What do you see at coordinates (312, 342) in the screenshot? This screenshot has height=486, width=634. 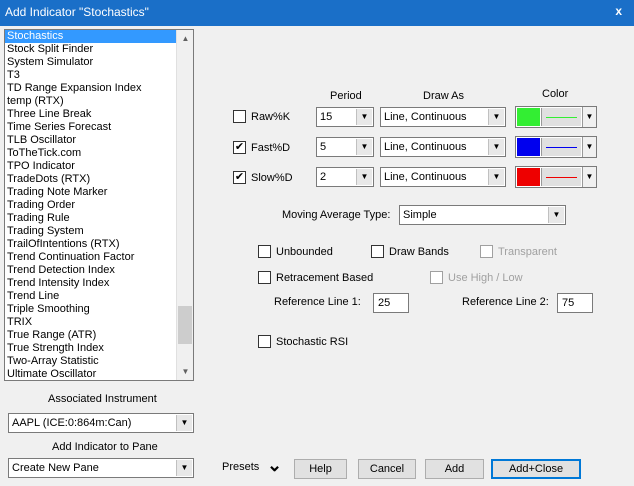 I see `stochastic-rsi-label: Stochastic RSI` at bounding box center [312, 342].